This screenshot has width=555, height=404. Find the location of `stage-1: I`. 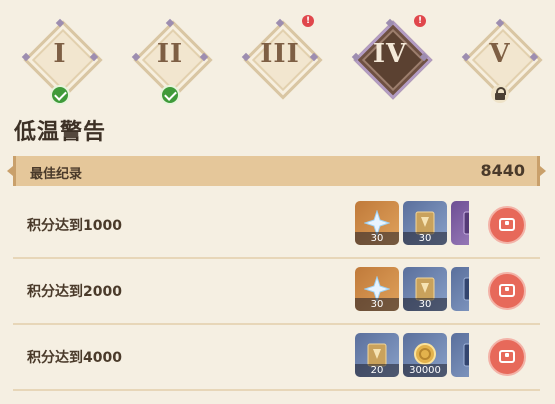

stage-1: I is located at coordinates (61, 61).